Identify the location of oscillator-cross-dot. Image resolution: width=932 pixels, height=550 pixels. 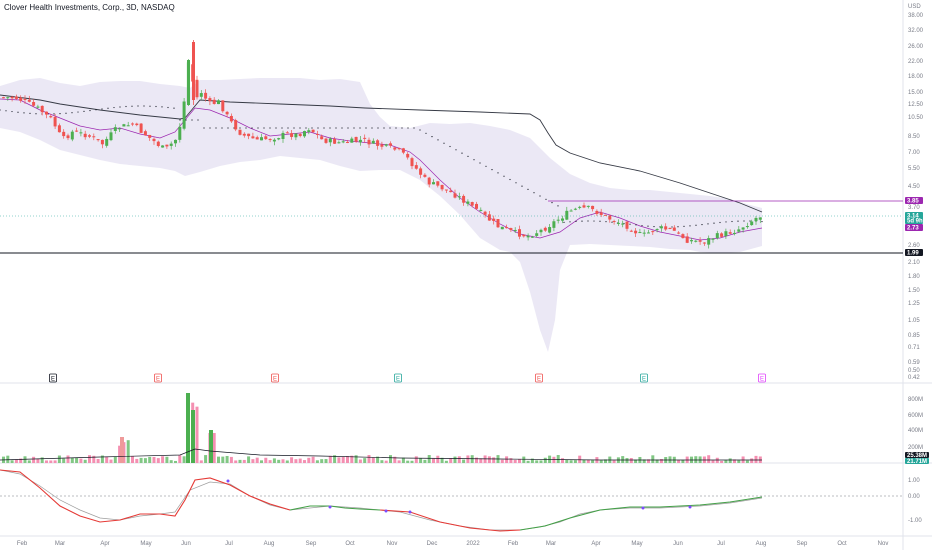
(330, 507).